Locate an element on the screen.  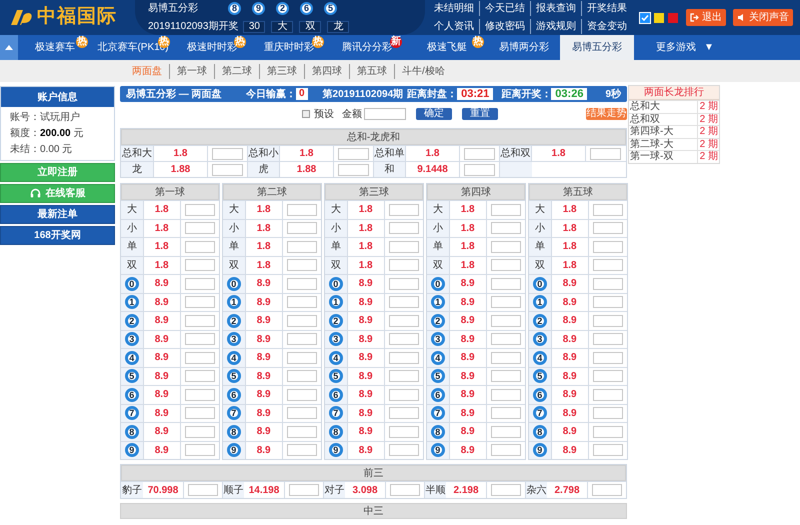
sidebar-button: 最新注单 is located at coordinates (57, 214).